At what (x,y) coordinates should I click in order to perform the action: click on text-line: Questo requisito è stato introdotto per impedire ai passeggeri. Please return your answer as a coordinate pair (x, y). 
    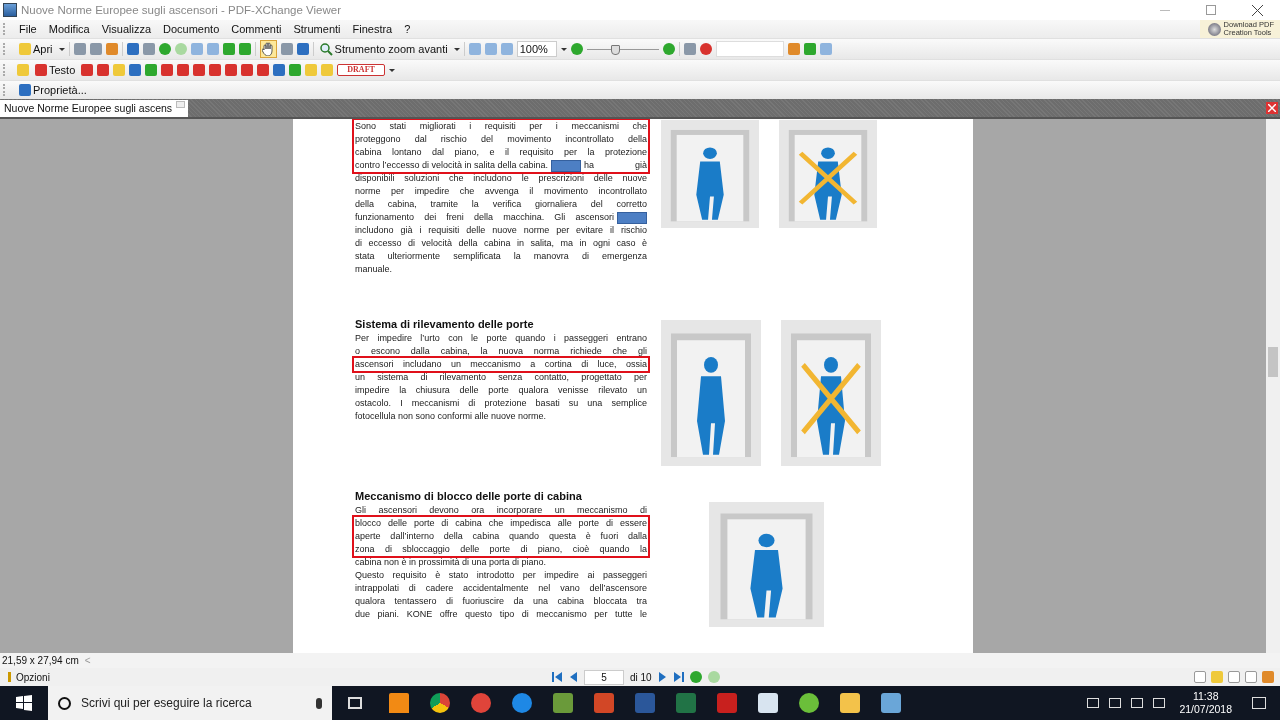
    Looking at the image, I should click on (501, 575).